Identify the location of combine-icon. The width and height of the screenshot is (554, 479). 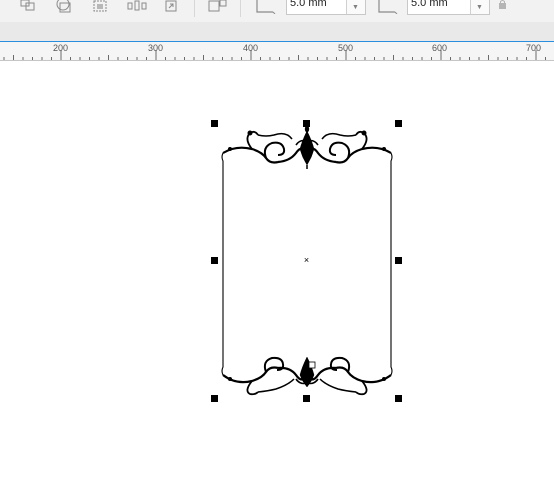
(28, 7).